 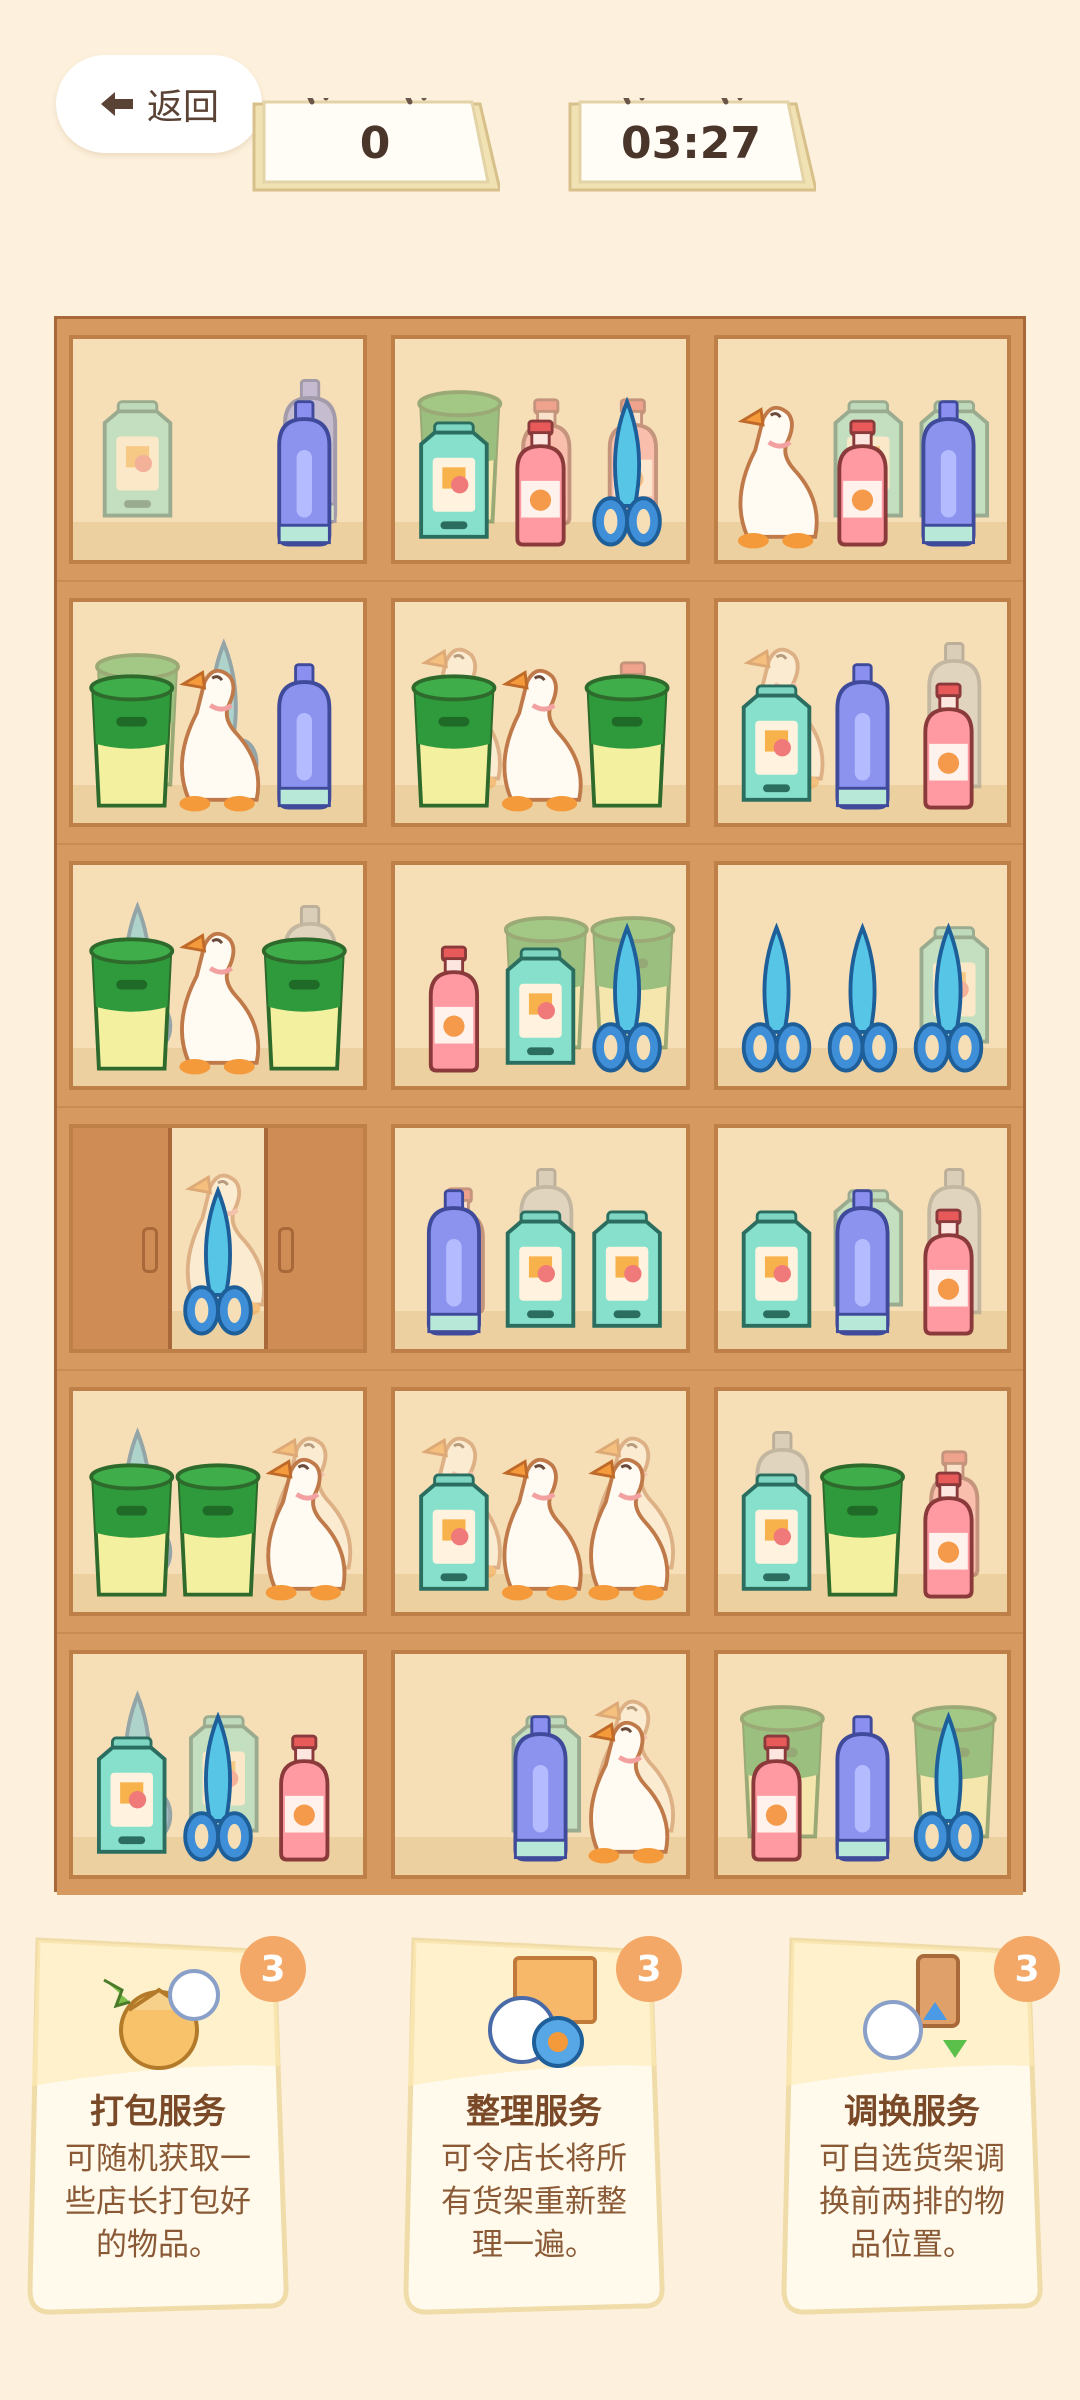 I want to click on service-card-3: 3 调换服务 可自选货架调 换前两排的物 品位置。, so click(x=919, y=2127).